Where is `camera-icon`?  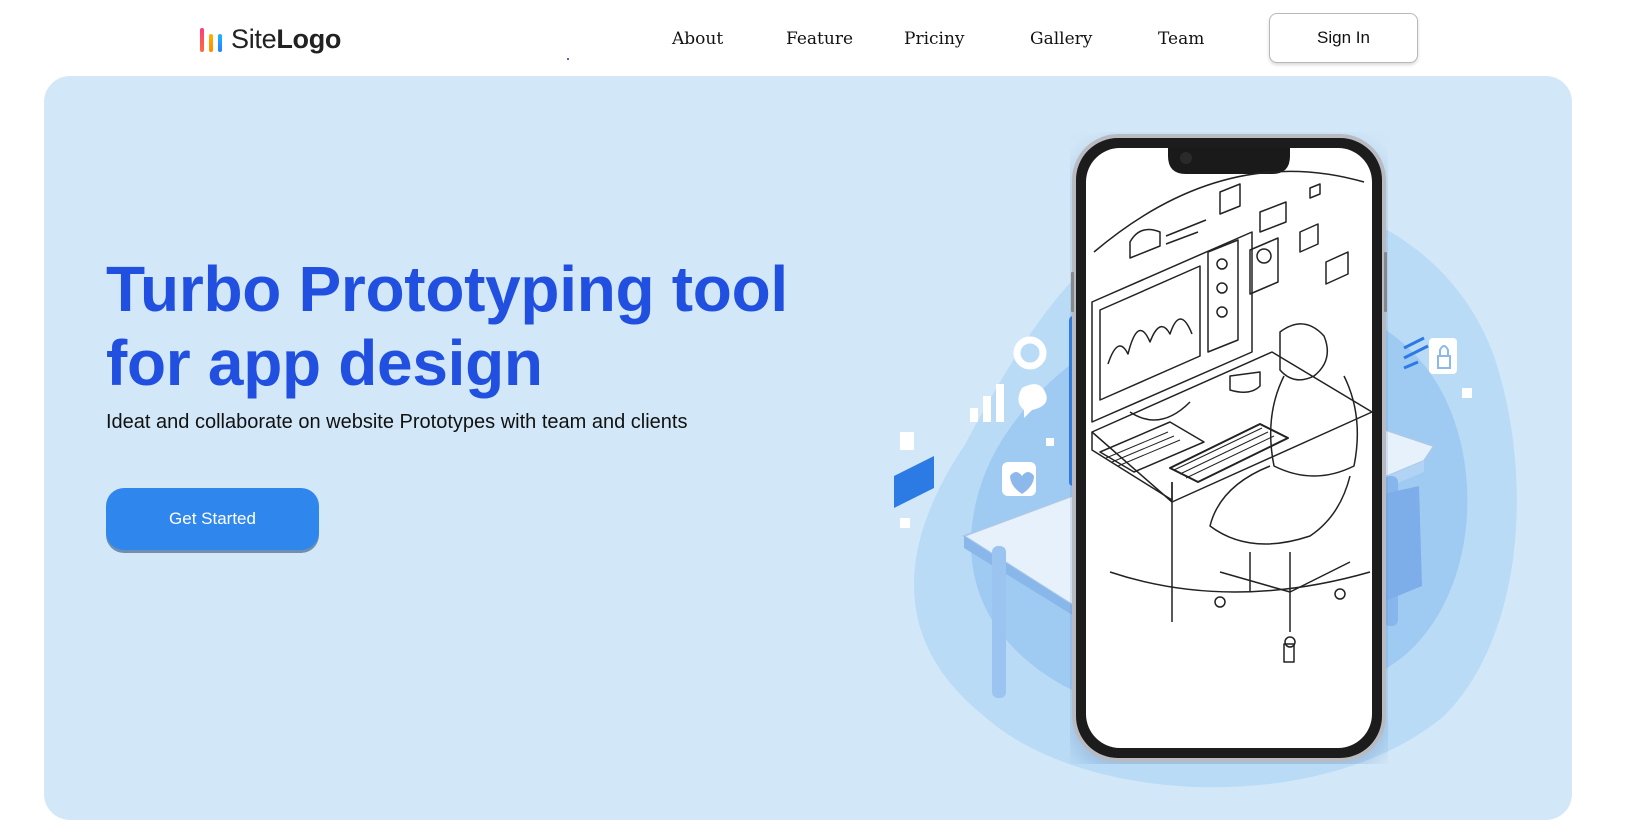
camera-icon is located at coordinates (1186, 158).